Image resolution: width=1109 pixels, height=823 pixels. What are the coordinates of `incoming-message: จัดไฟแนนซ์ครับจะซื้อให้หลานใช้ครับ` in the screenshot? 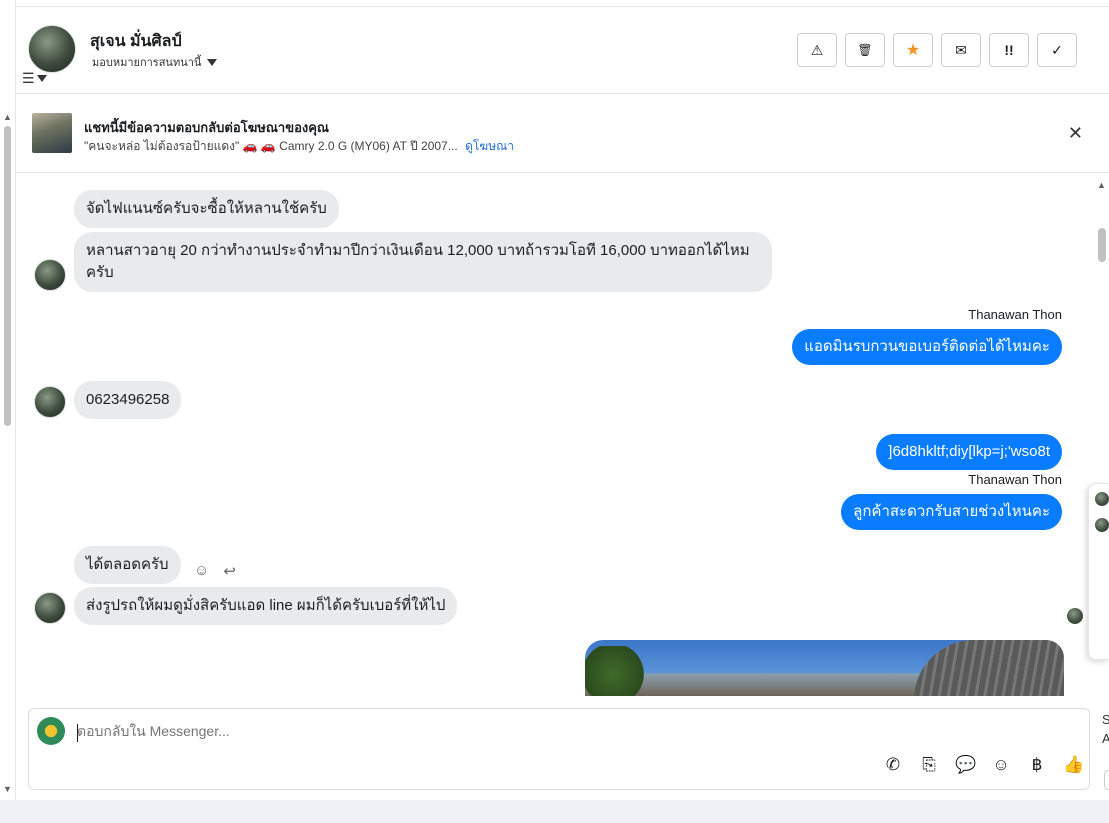 It's located at (206, 209).